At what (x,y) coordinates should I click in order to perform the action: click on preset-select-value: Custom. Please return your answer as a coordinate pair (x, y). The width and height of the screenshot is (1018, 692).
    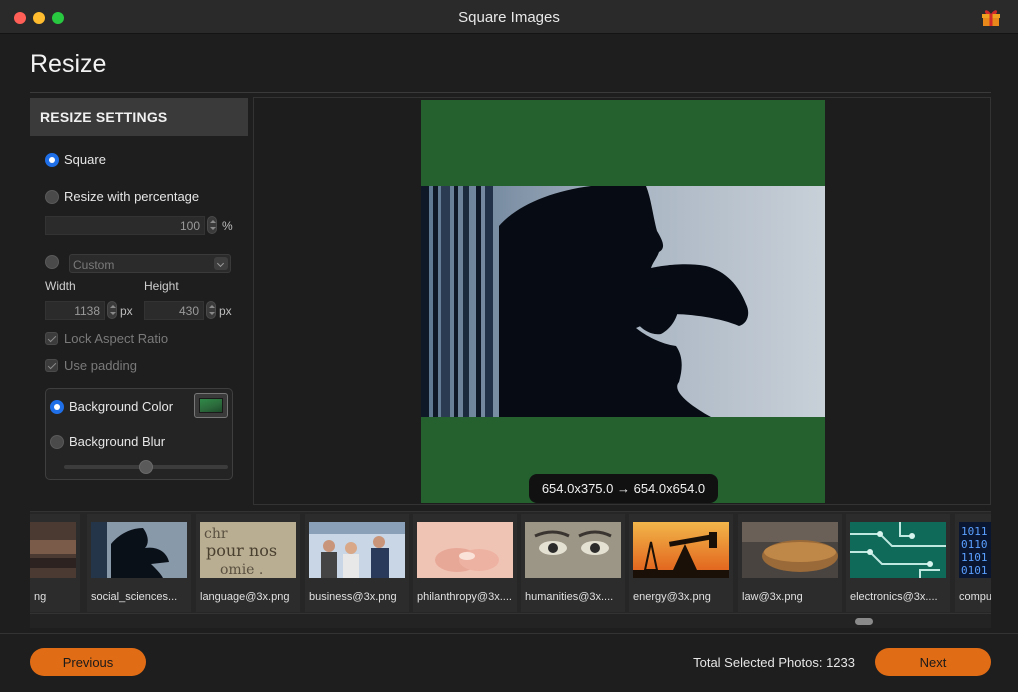
    Looking at the image, I should click on (94, 265).